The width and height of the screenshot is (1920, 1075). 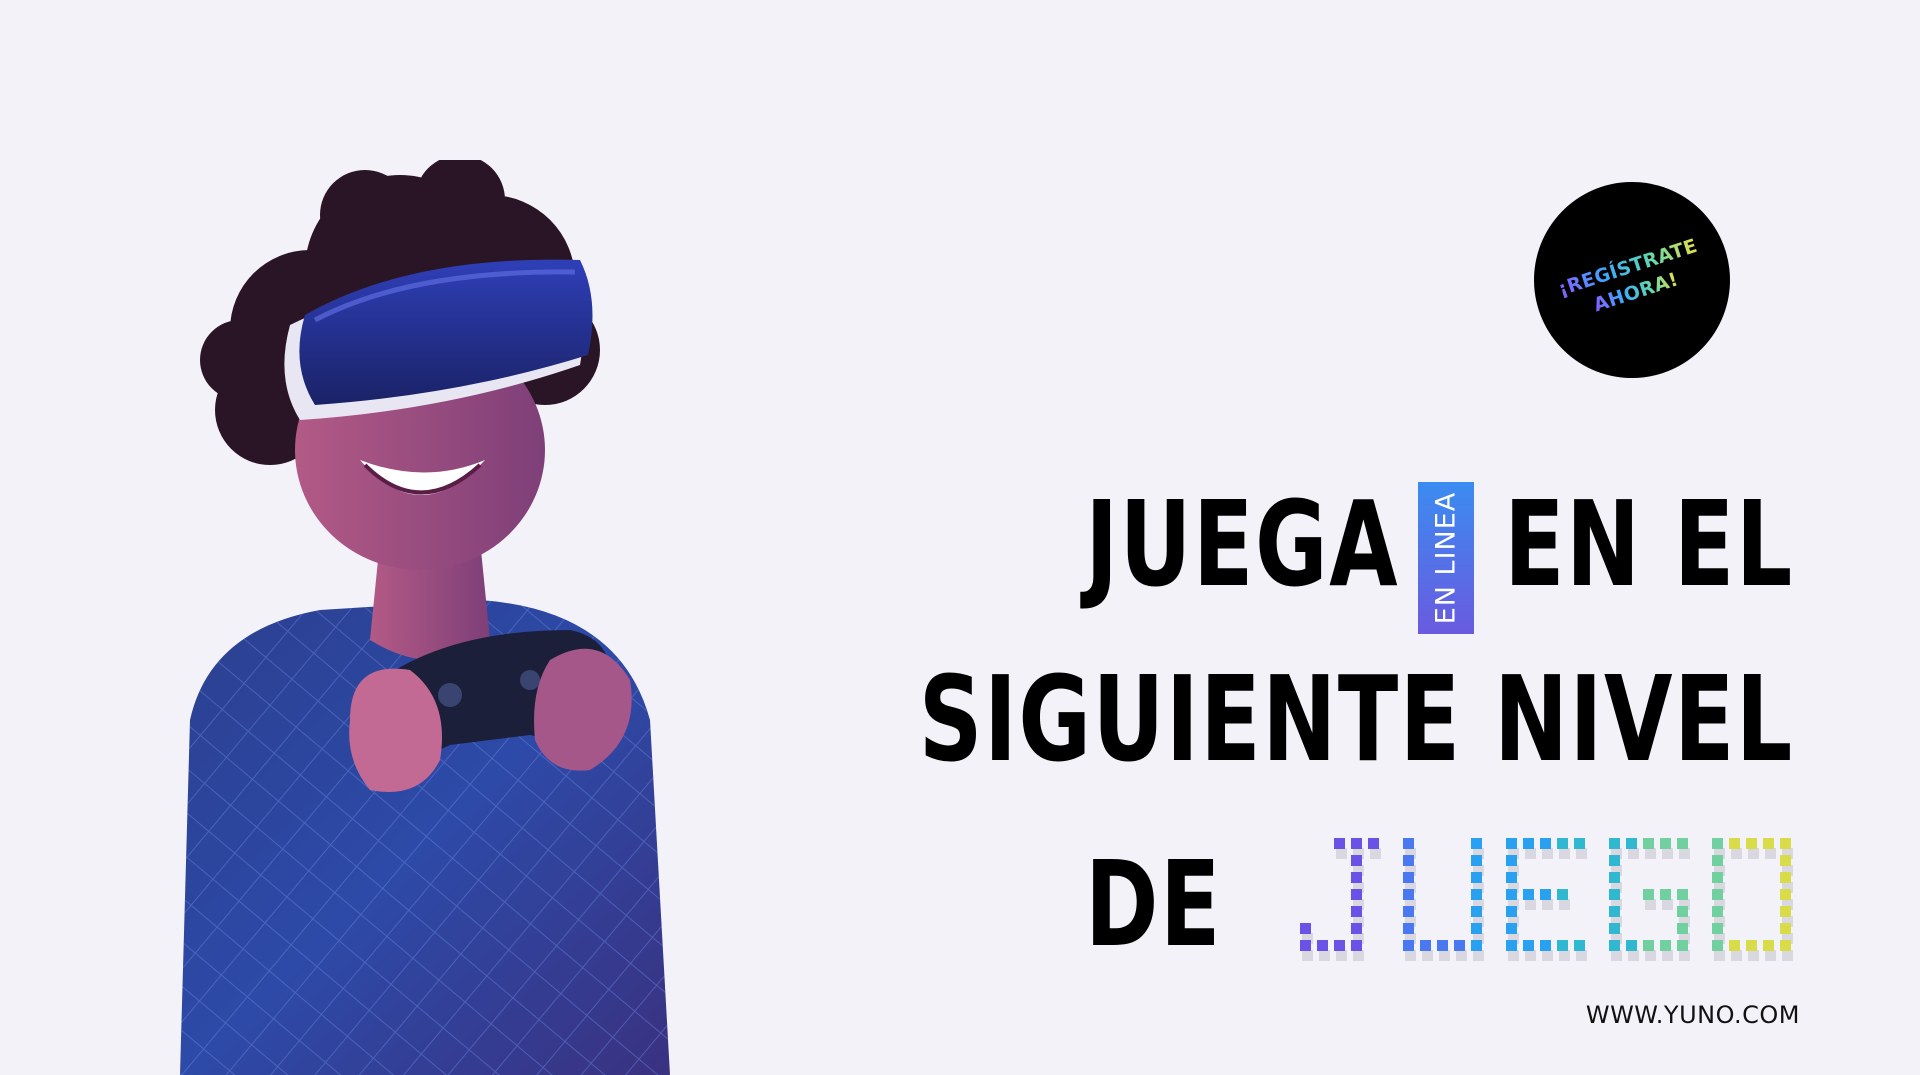 I want to click on headline-word-juega: JUEGA, so click(x=1242, y=544).